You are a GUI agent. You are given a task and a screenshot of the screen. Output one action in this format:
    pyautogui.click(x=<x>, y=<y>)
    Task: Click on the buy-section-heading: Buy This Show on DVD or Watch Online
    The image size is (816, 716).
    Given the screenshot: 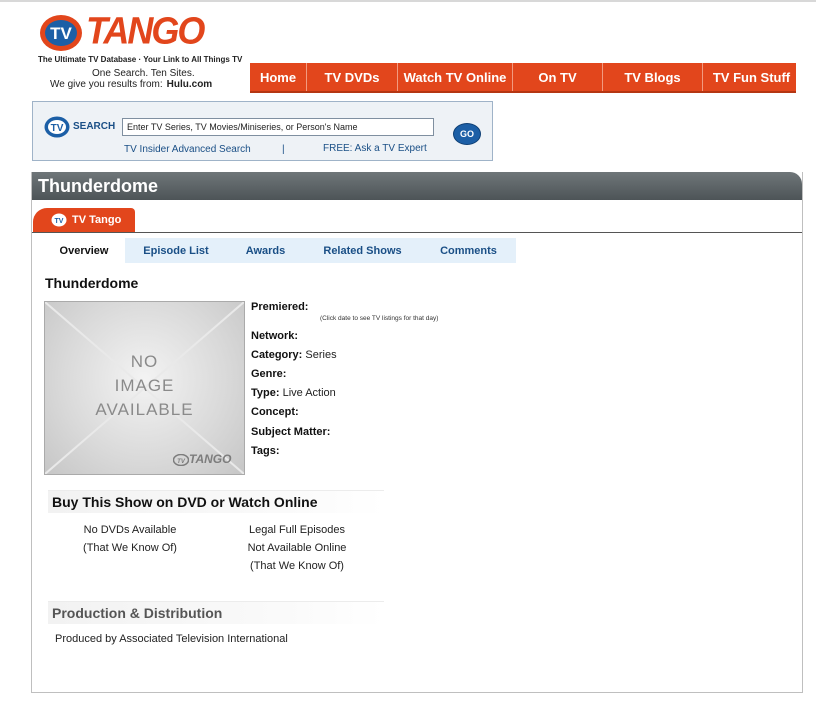 What is the action you would take?
    pyautogui.click(x=216, y=501)
    